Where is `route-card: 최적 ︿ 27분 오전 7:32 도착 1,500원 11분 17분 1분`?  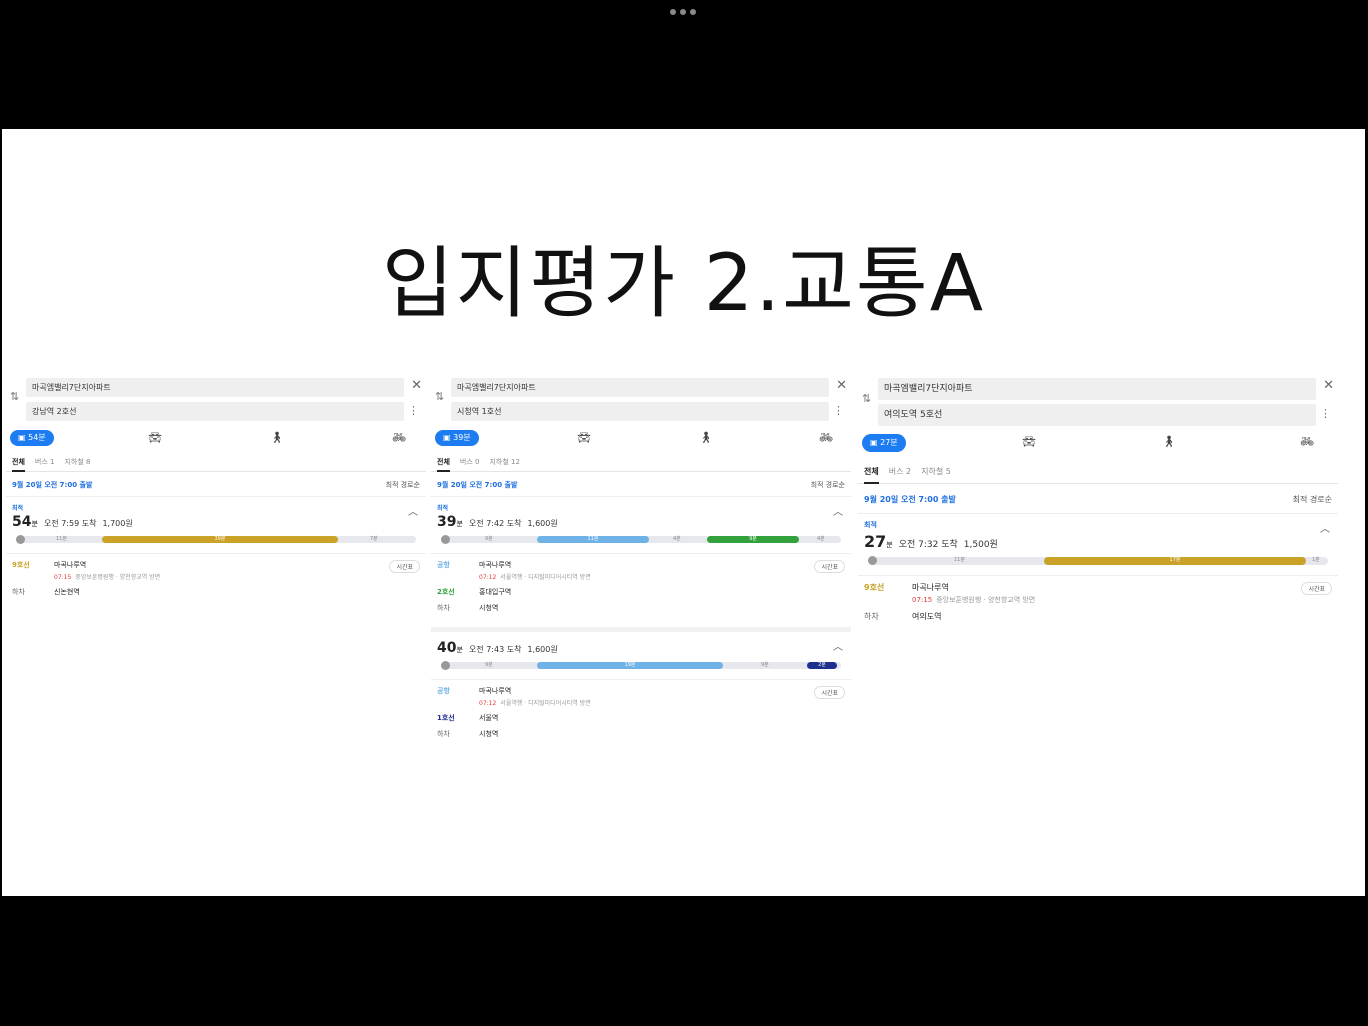
route-card: 최적 ︿ 27분 오전 7:32 도착 1,500원 11분 17분 1분 is located at coordinates (1098, 544).